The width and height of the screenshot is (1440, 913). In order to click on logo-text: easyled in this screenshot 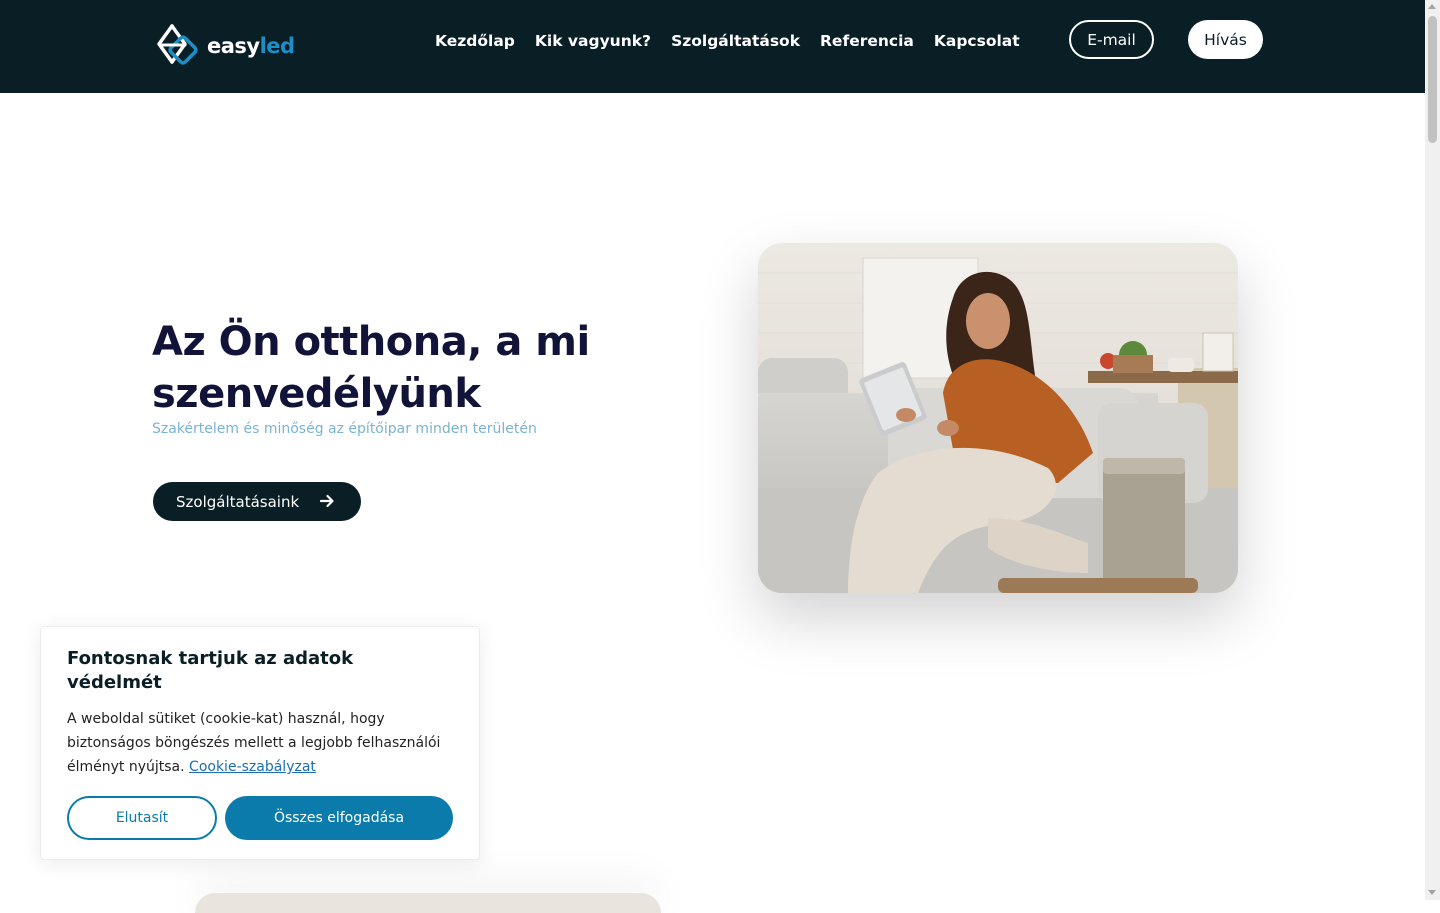, I will do `click(251, 46)`.